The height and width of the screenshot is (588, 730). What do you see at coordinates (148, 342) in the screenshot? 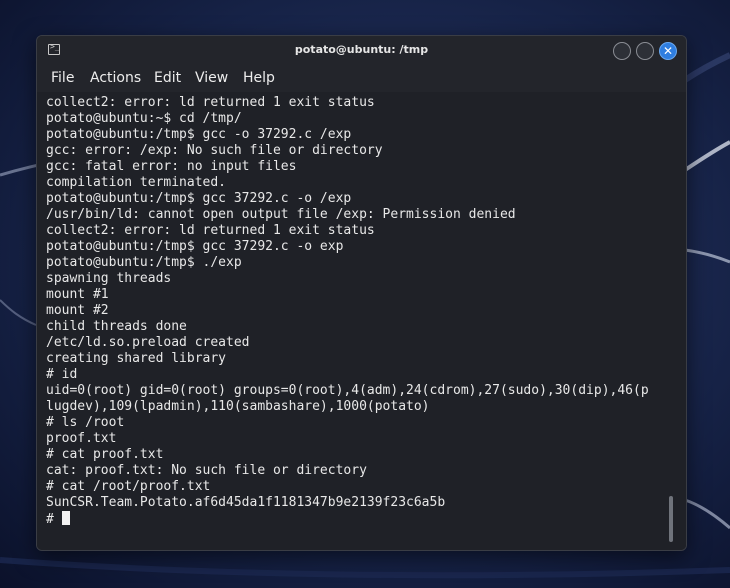
I see `terminal-line: /etc/ld.so.preload created` at bounding box center [148, 342].